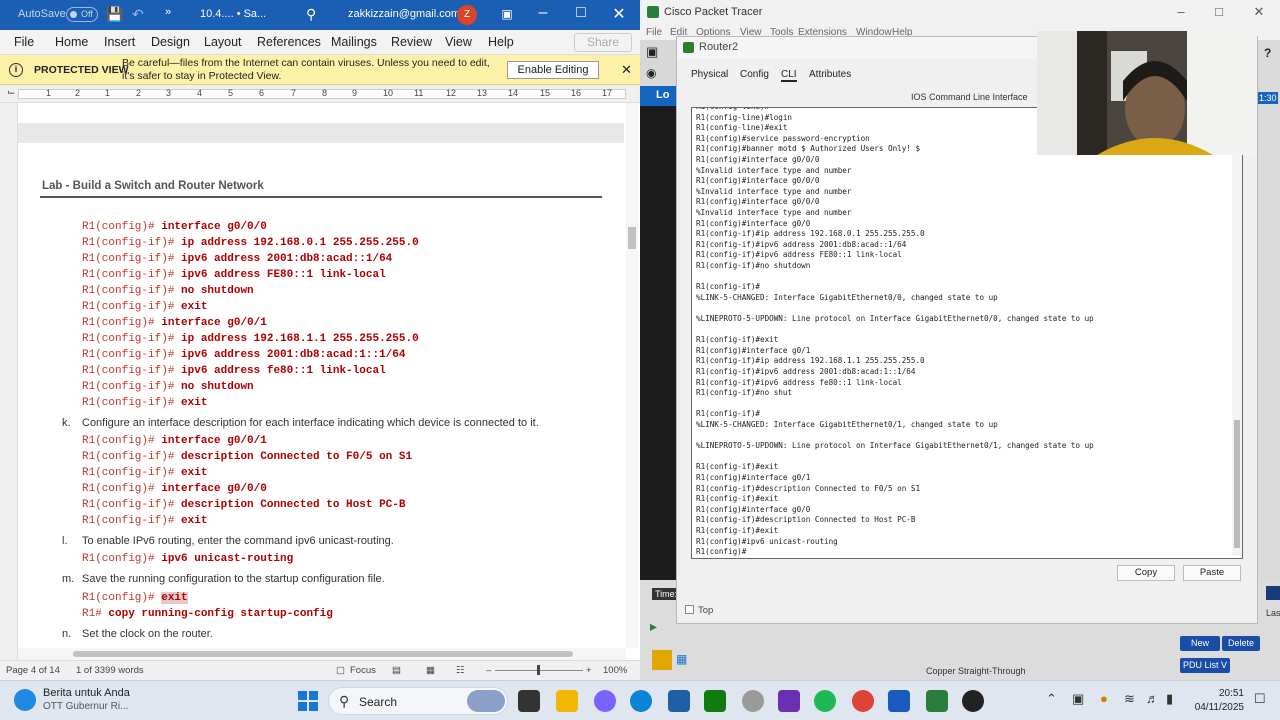 This screenshot has height=720, width=1280. I want to click on undo-icon: ↶, so click(138, 14).